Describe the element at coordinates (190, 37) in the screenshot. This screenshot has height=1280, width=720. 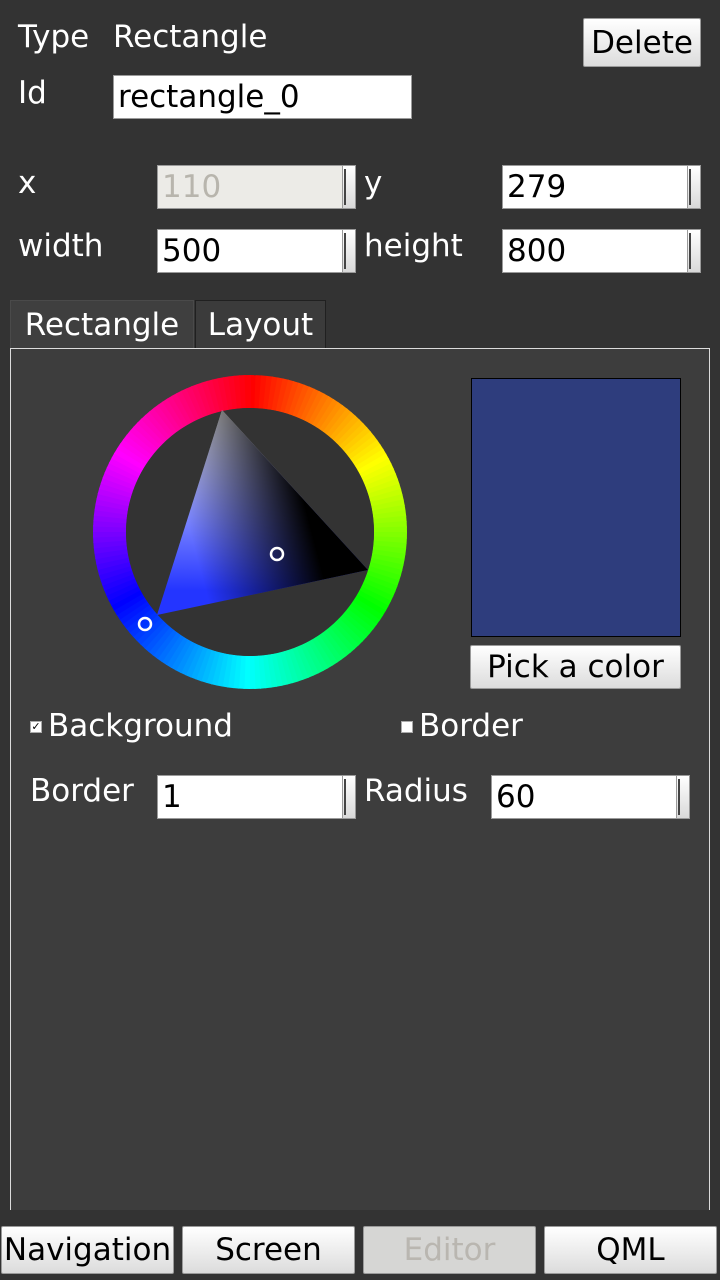
I see `type-value: Rectangle` at that location.